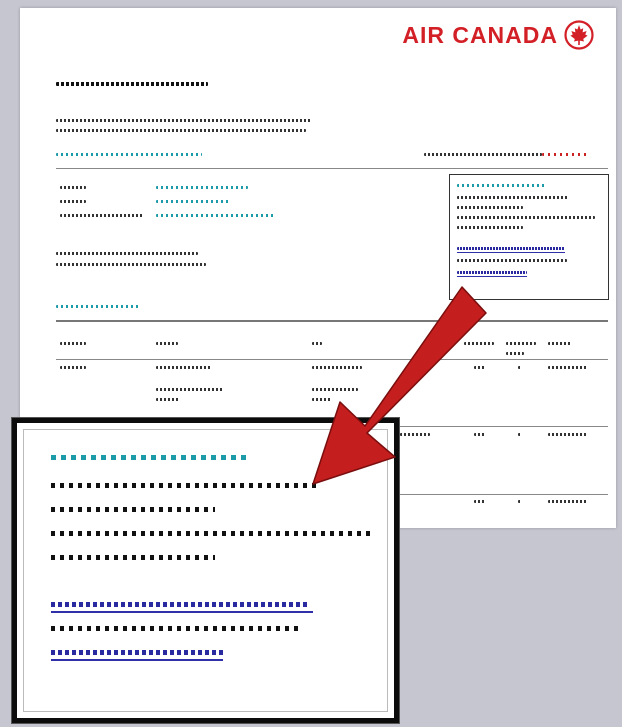  What do you see at coordinates (483, 154) in the screenshot?
I see `right-heading` at bounding box center [483, 154].